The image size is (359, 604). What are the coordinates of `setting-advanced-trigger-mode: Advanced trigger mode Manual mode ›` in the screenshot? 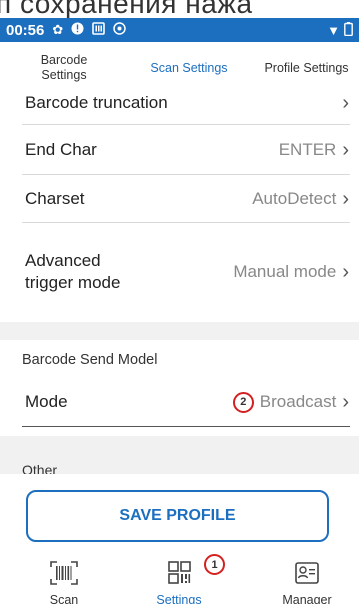 It's located at (179, 272).